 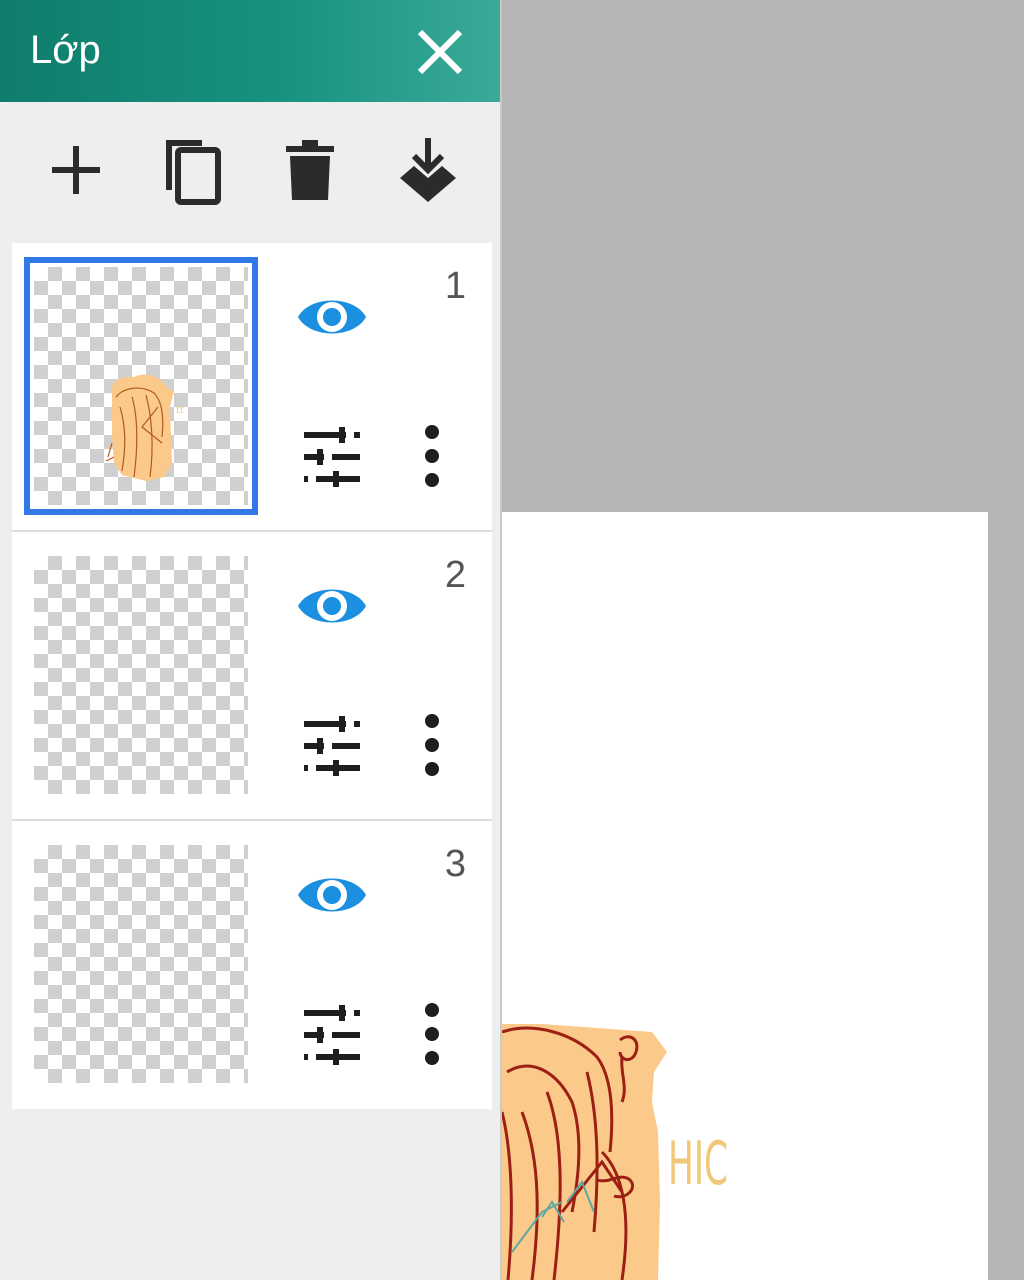 I want to click on close-icon, so click(x=440, y=52).